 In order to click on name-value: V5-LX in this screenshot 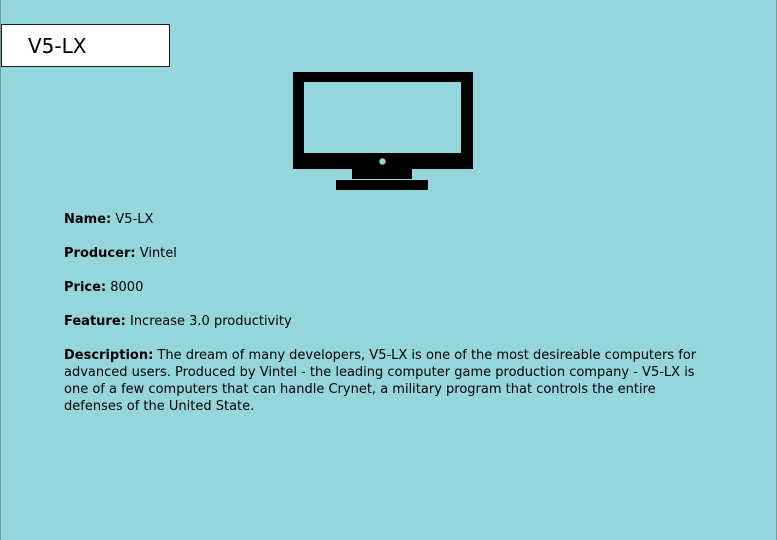, I will do `click(134, 219)`.